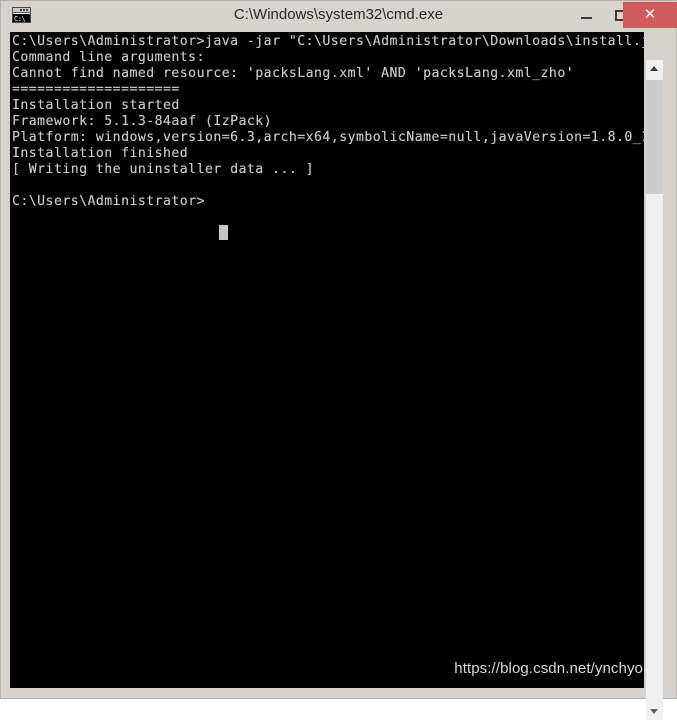 The width and height of the screenshot is (677, 720). I want to click on close-button: ✕, so click(650, 15).